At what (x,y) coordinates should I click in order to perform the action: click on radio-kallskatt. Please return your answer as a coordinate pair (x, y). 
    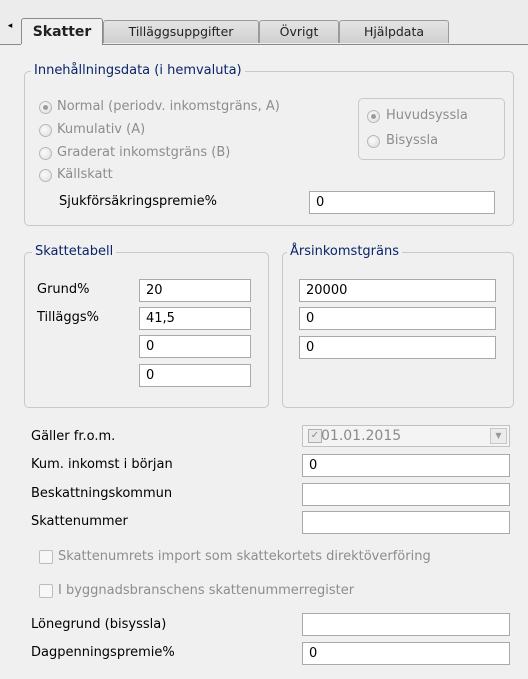
    Looking at the image, I should click on (45, 175).